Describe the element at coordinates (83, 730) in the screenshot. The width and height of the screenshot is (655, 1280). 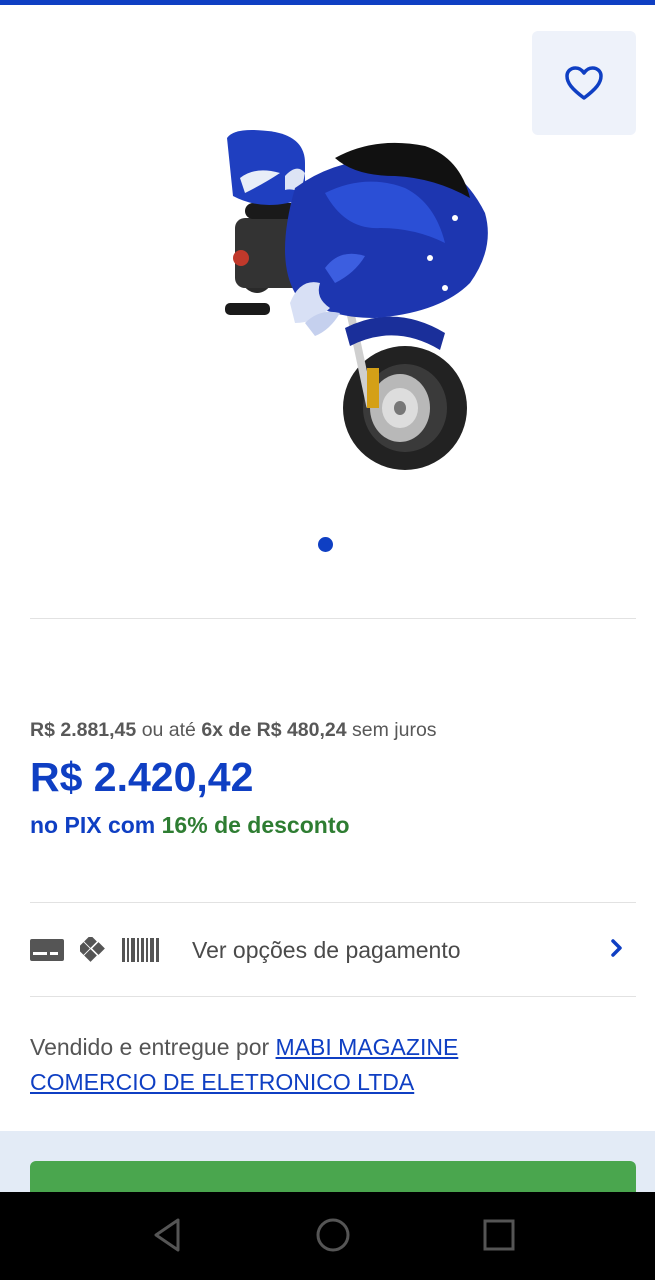
I see `original-price: R$ 2.881,45` at that location.